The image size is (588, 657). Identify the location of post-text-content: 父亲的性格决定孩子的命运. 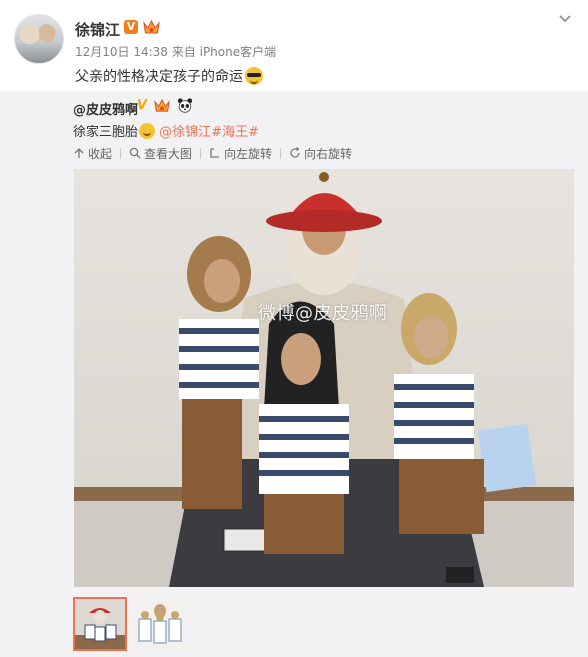
(159, 77).